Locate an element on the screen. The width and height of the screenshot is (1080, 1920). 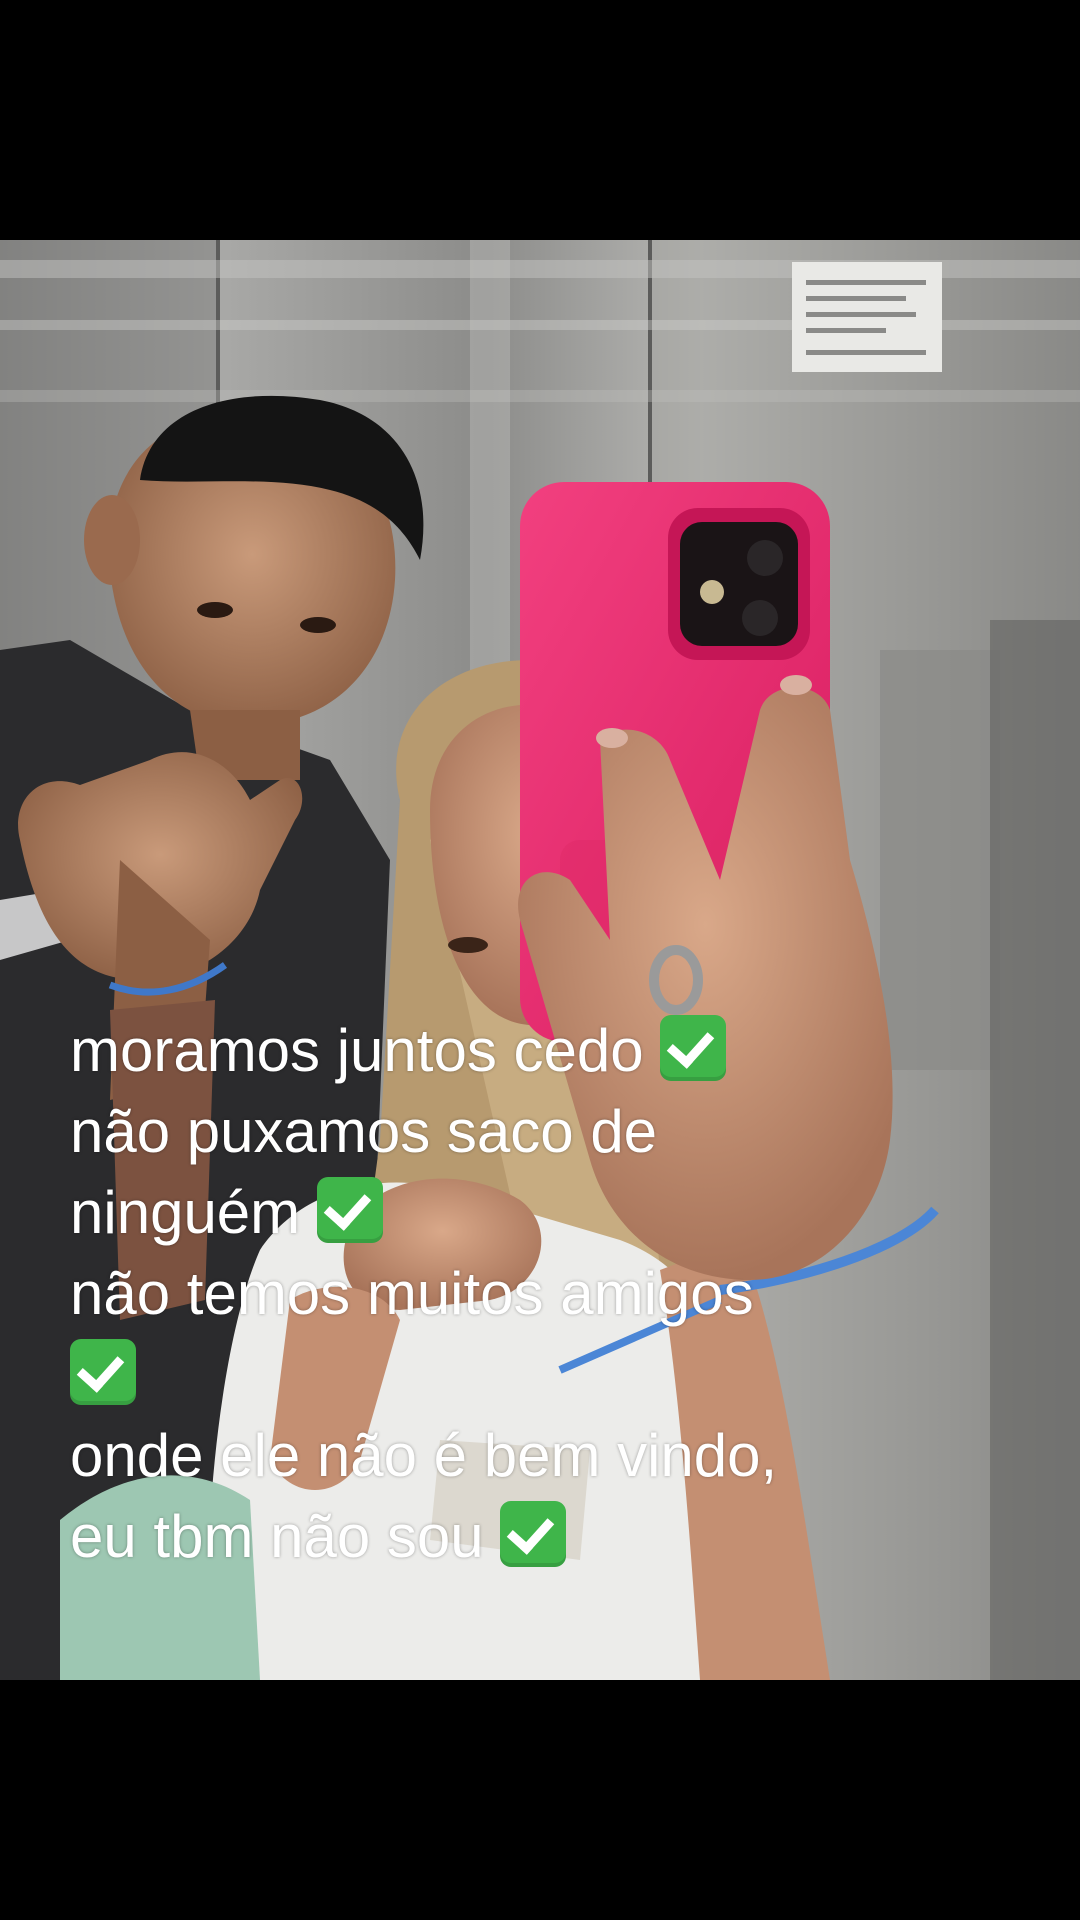
caption-line-7: eu tbm não sou is located at coordinates (550, 1536).